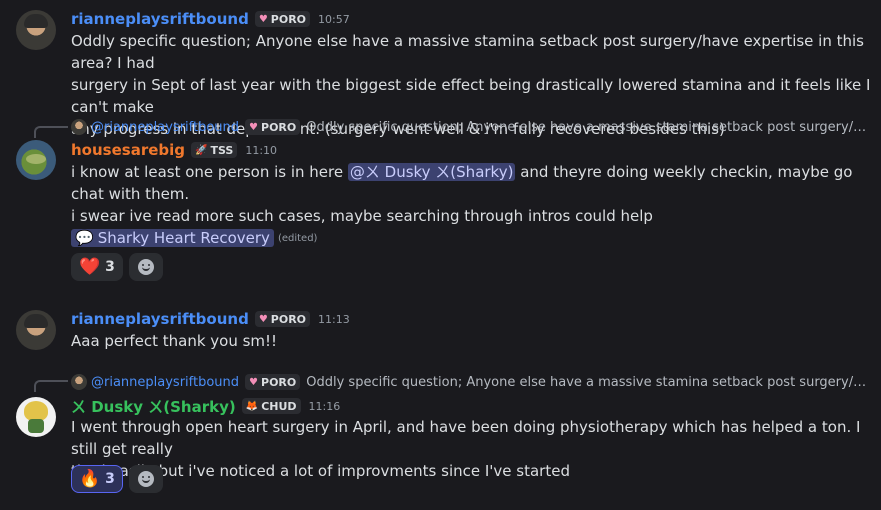  Describe the element at coordinates (334, 19) in the screenshot. I see `timestamp: 10:57` at that location.